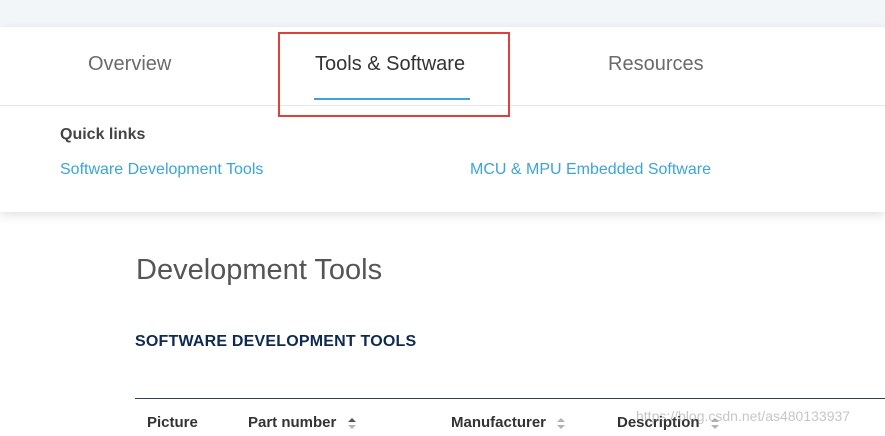  I want to click on table-header-part-number: Part number, so click(292, 422).